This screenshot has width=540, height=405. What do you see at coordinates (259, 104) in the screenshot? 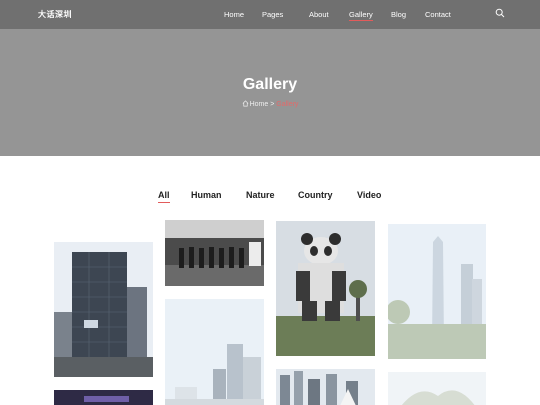
I see `breadcrumb-home: Home` at bounding box center [259, 104].